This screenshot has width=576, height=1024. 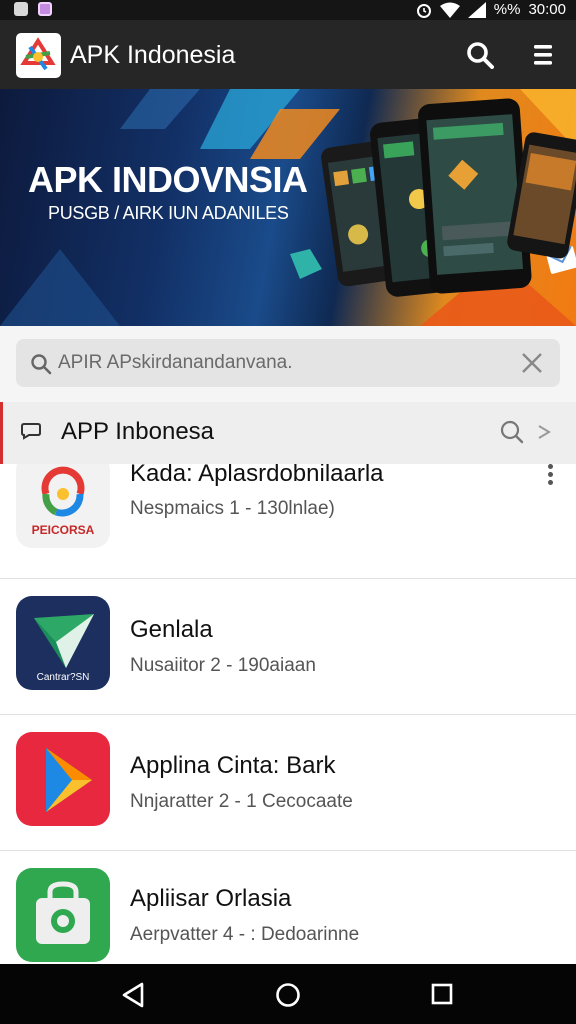 What do you see at coordinates (257, 475) in the screenshot?
I see `app-title: Kada: Aplasrdobnilaarla` at bounding box center [257, 475].